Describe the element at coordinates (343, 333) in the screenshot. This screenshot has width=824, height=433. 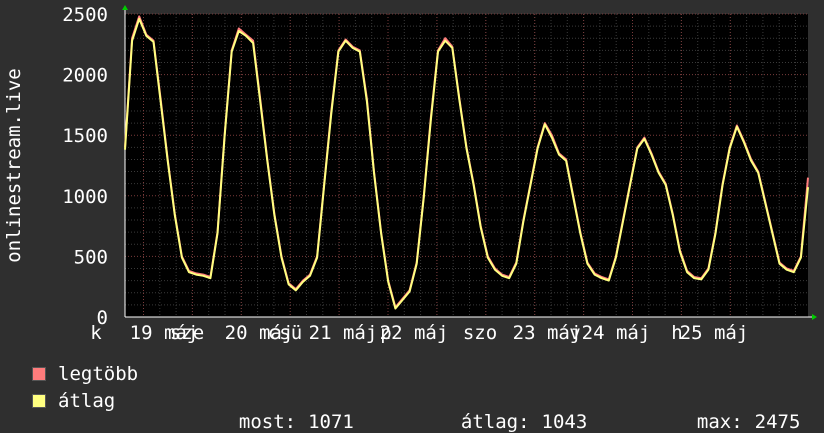
I see `x-tick-label: 21 máj` at that location.